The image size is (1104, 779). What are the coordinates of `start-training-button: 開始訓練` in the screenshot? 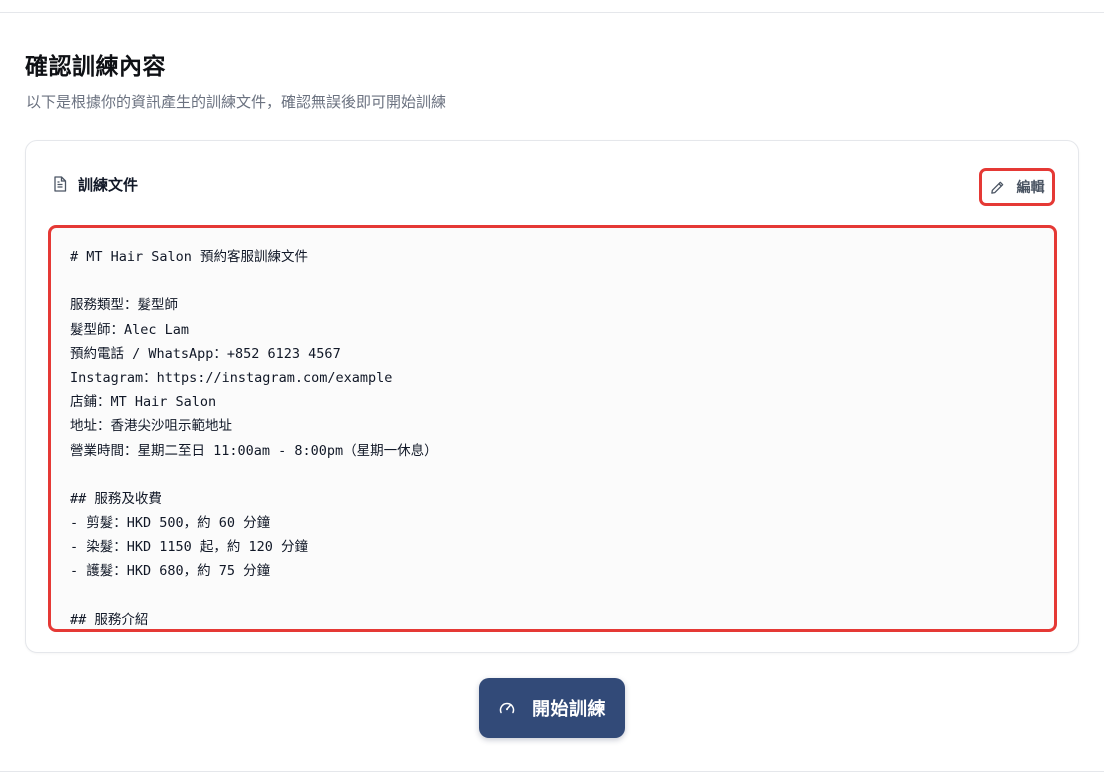 It's located at (552, 708).